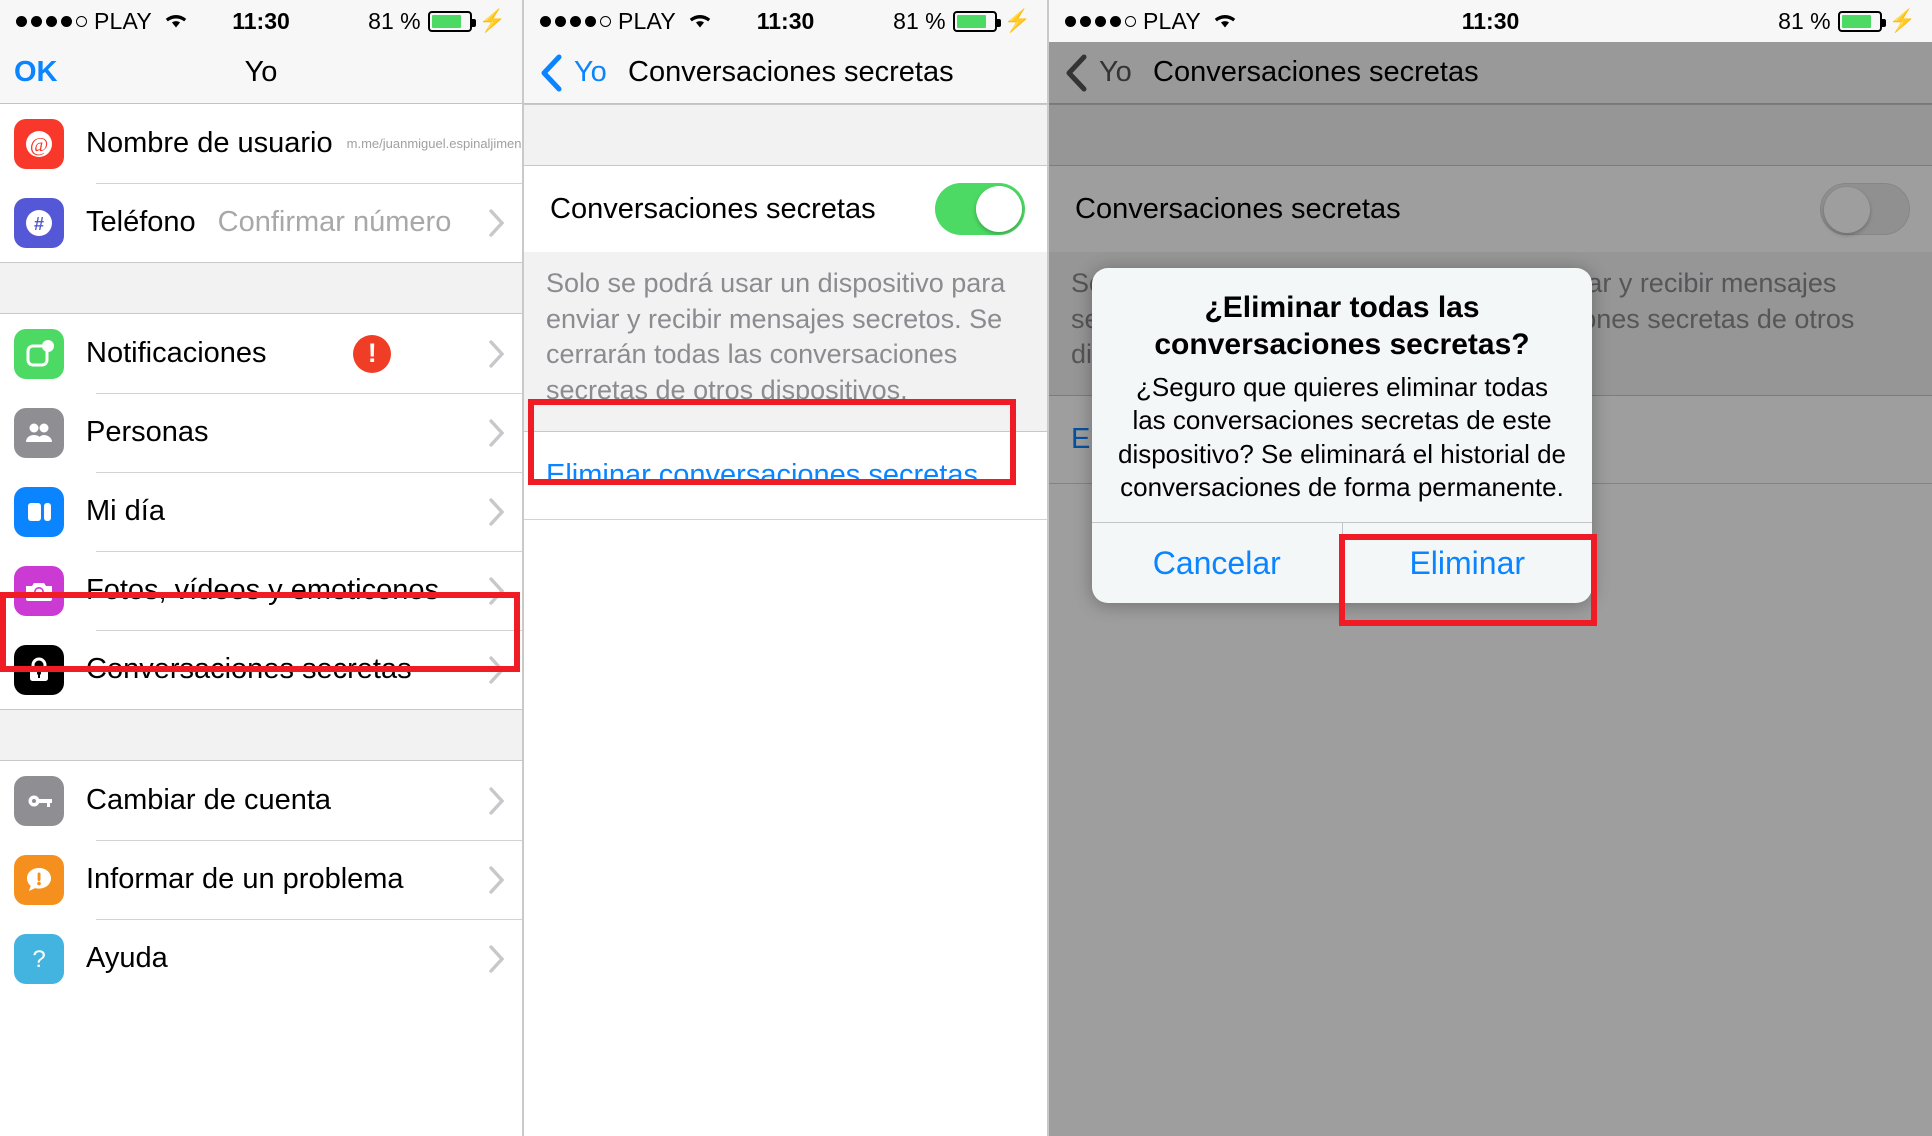 The width and height of the screenshot is (1932, 1136). What do you see at coordinates (39, 353) in the screenshot?
I see `notifications-icon` at bounding box center [39, 353].